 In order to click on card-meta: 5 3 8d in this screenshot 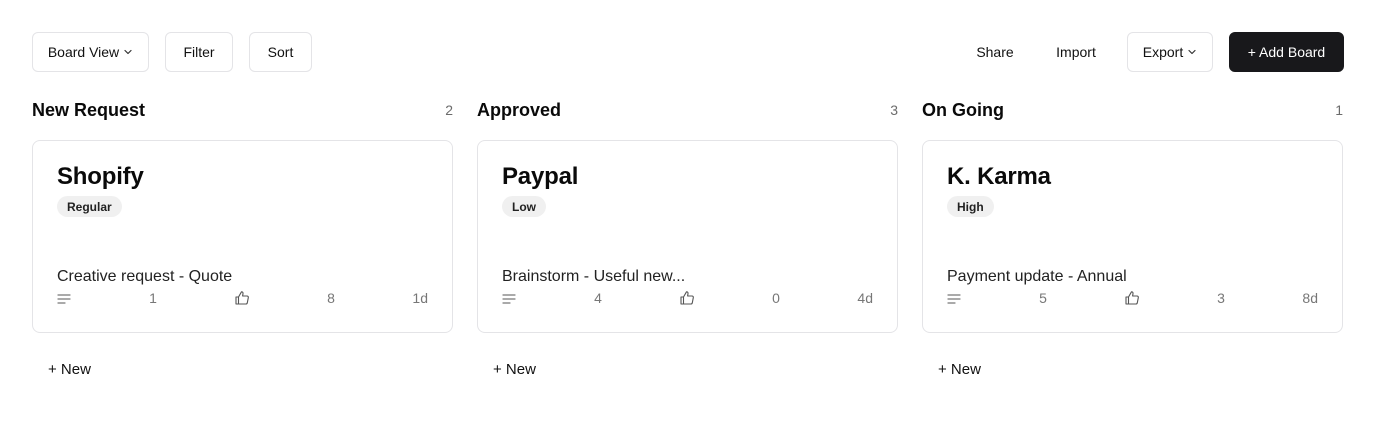, I will do `click(1132, 299)`.